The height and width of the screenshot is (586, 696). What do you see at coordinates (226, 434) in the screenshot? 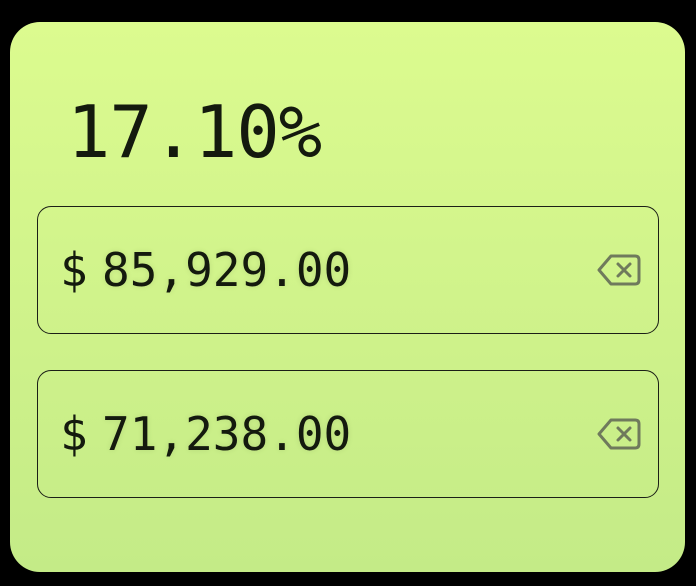
I see `amount-input-value: 71,238.00` at bounding box center [226, 434].